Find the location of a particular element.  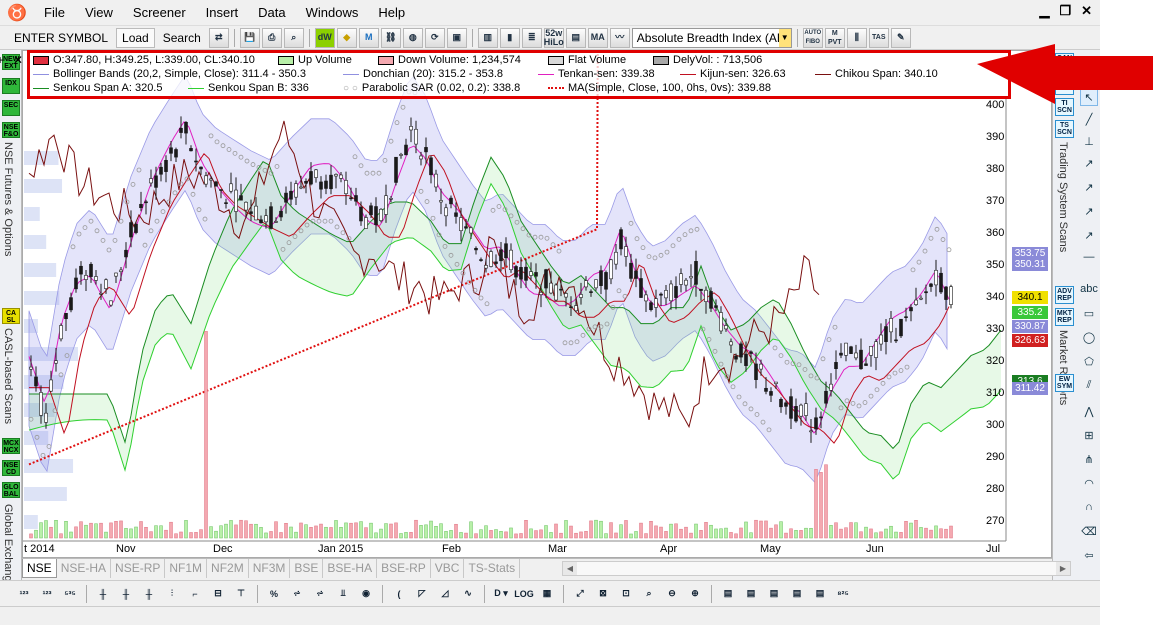

sec-button: SEC is located at coordinates (11, 108).